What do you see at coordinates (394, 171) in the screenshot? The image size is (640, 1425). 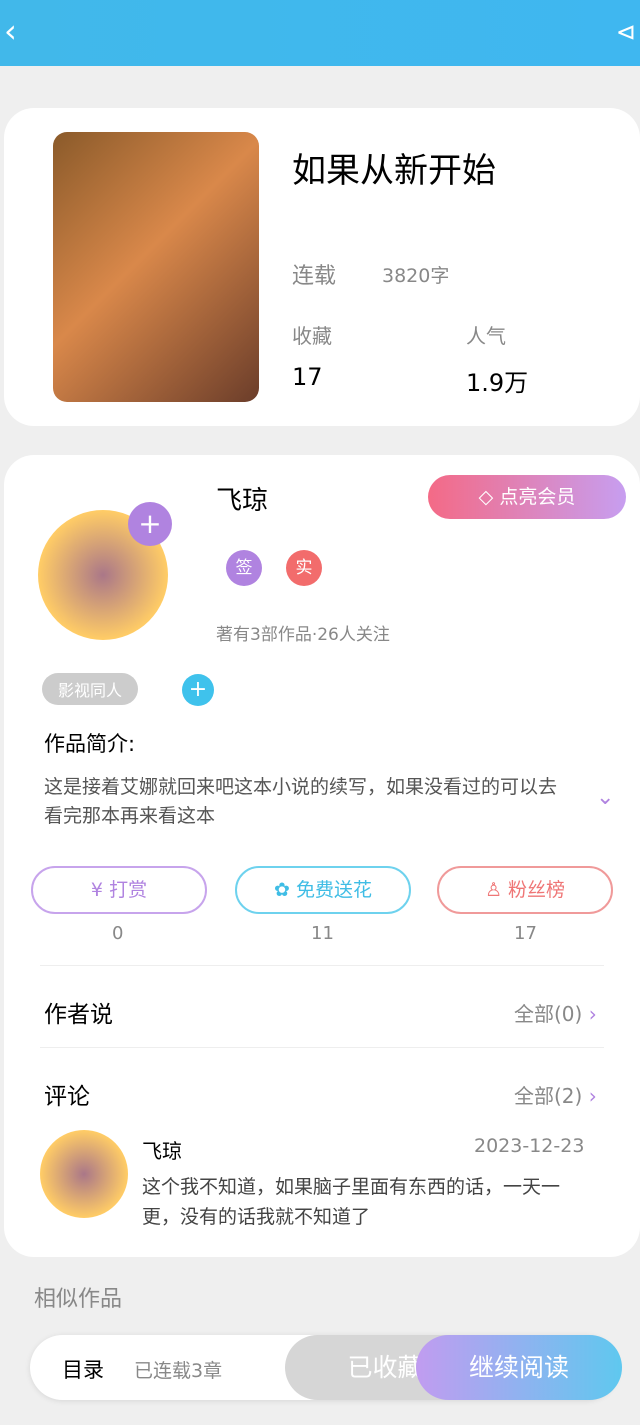 I see `book-title: 如果从新开始` at bounding box center [394, 171].